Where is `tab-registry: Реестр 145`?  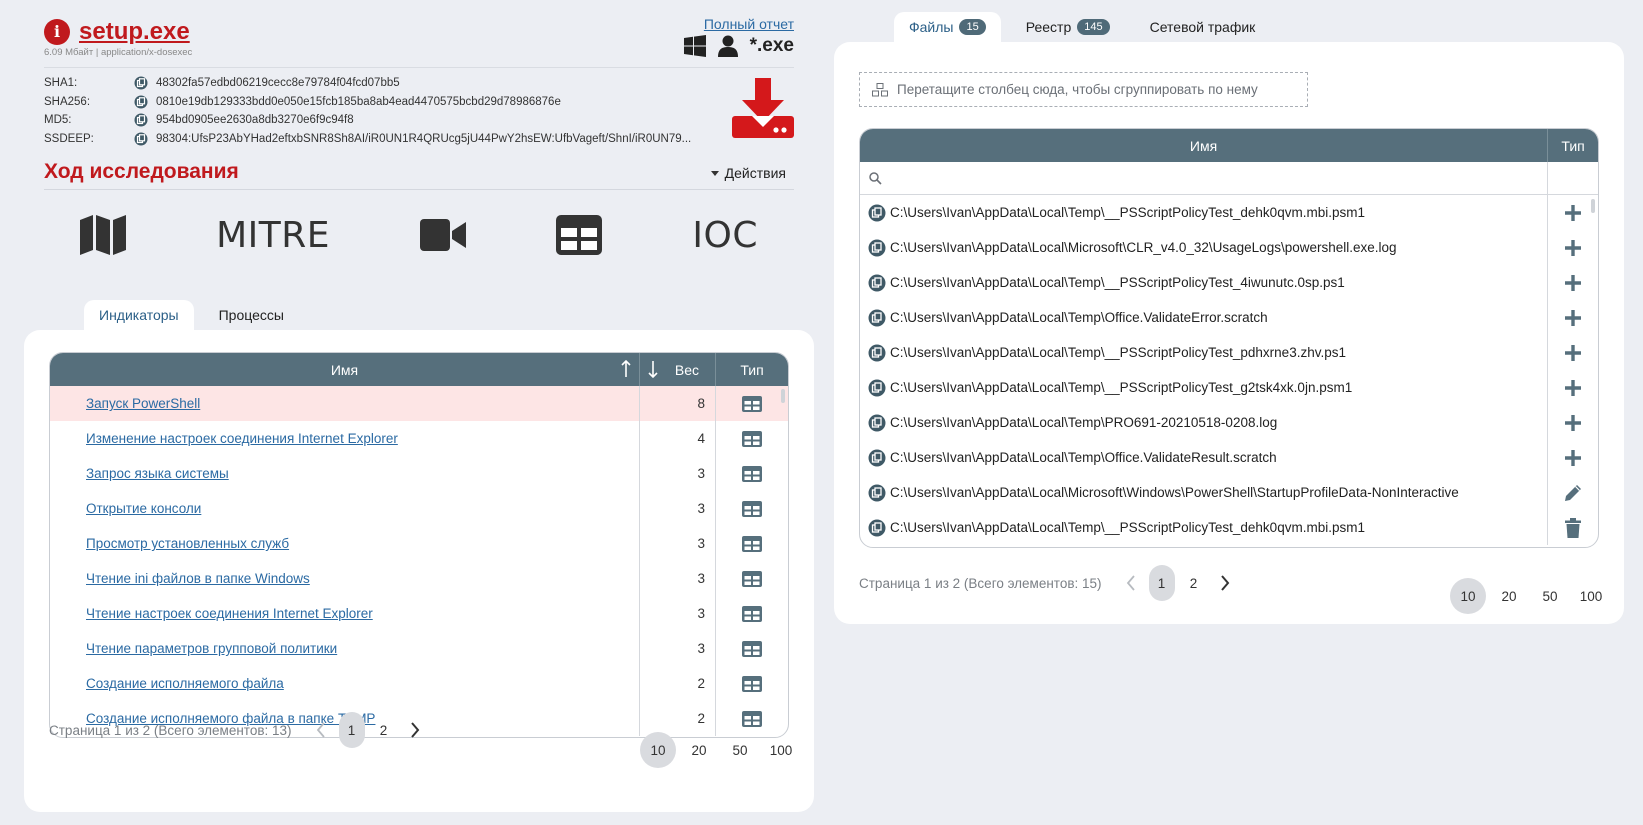 tab-registry: Реестр 145 is located at coordinates (1068, 27).